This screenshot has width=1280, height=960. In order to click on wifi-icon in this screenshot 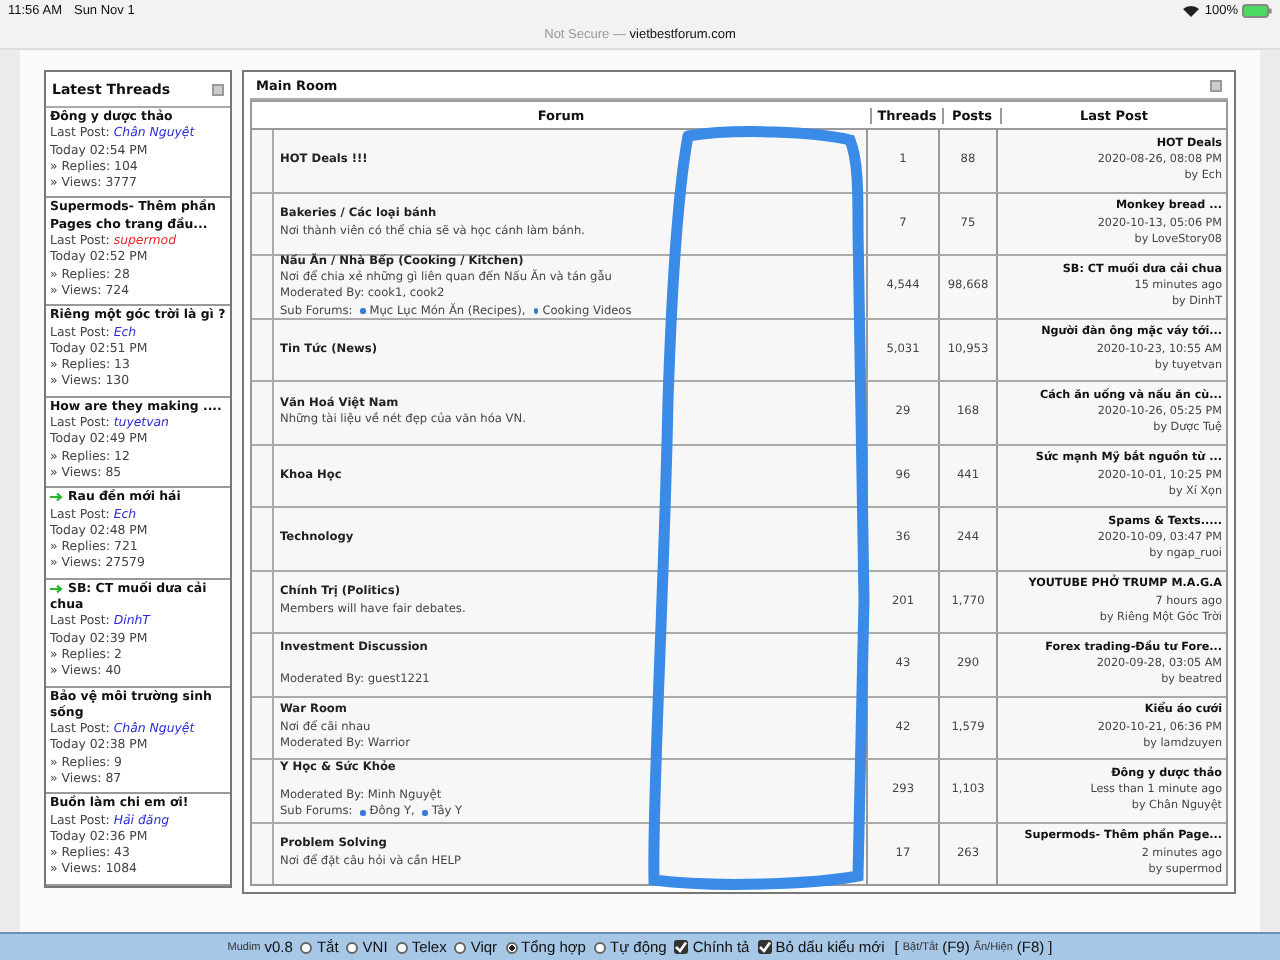, I will do `click(1191, 11)`.